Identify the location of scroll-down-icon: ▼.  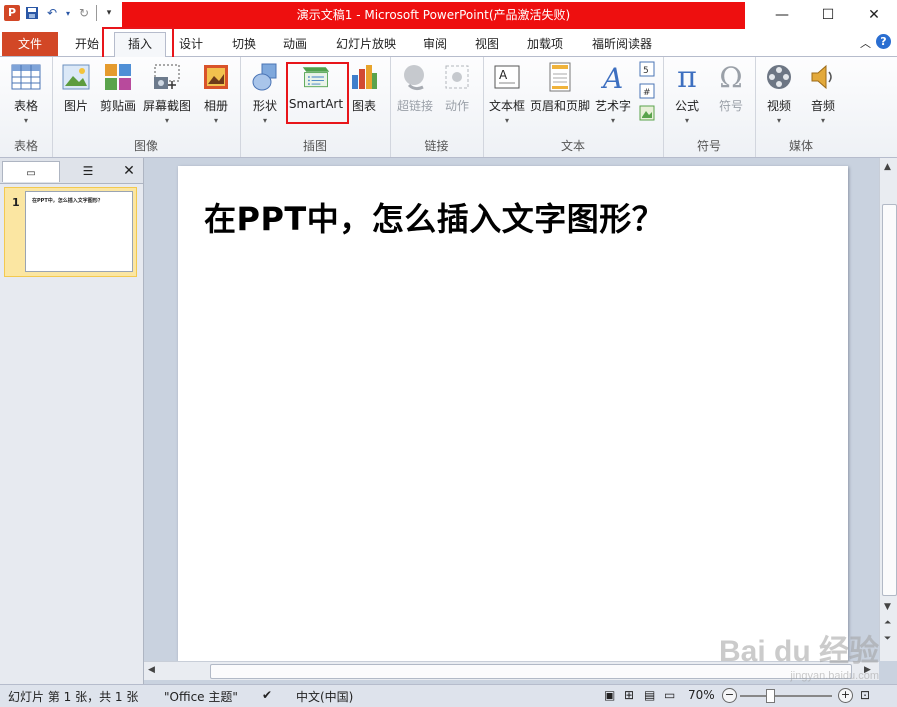
(887, 607).